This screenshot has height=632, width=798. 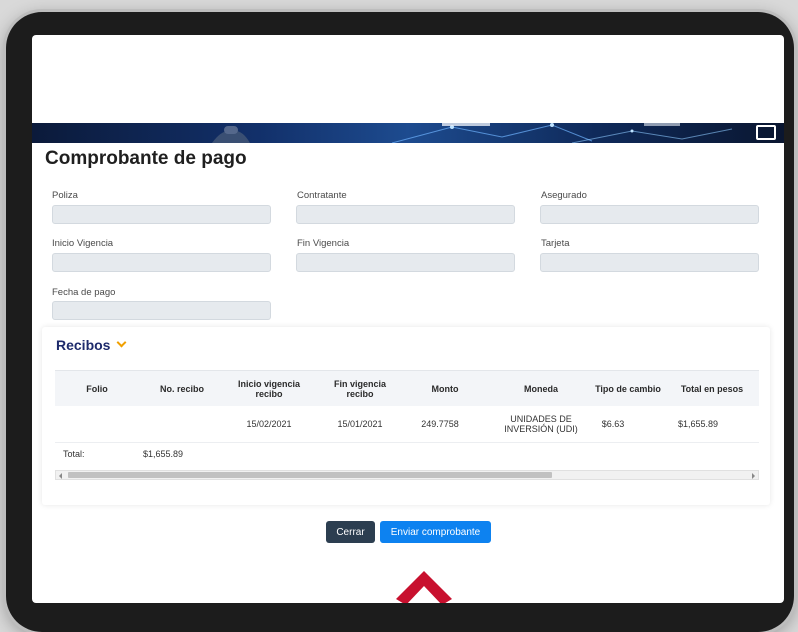 I want to click on column-header-tipo-cambio: Tipo de cambio, so click(x=628, y=388).